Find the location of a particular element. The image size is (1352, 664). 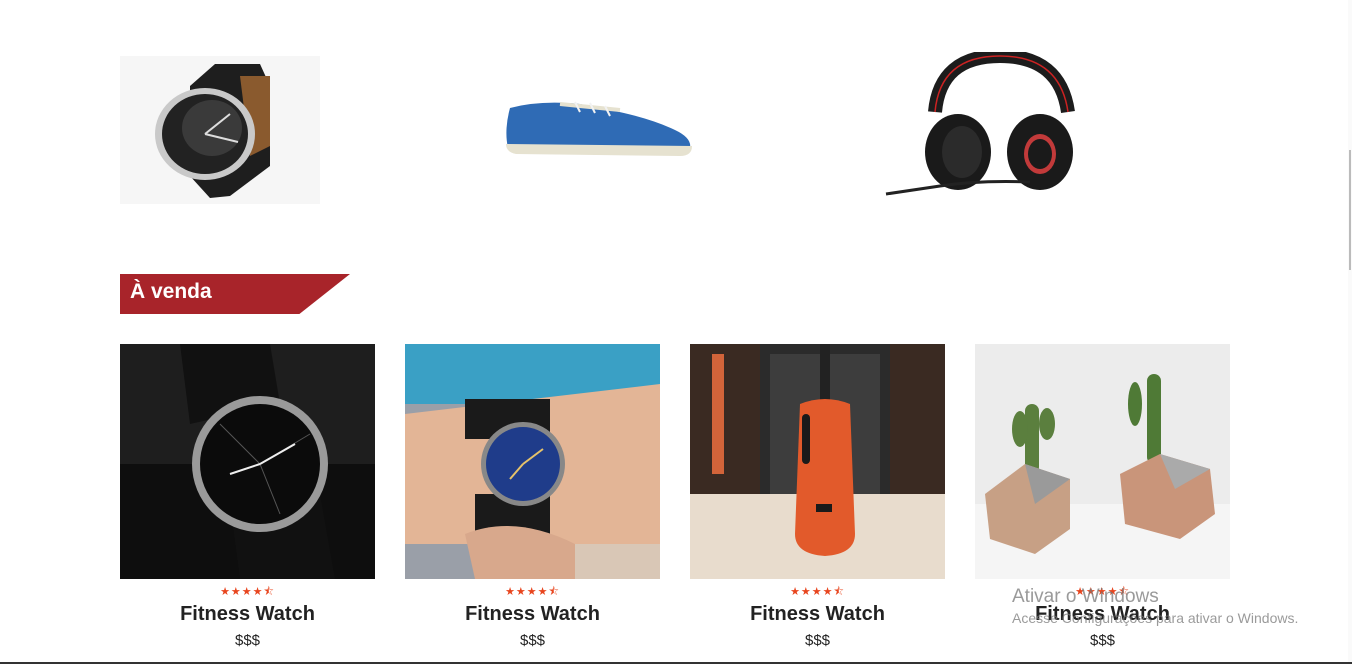

product-image-orange-guitar is located at coordinates (817, 461).